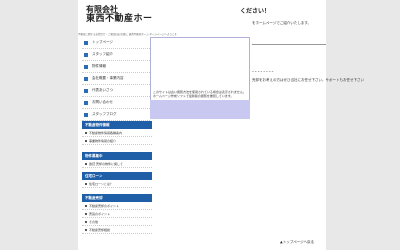 The height and width of the screenshot is (250, 400). I want to click on nav-item-blog: スタッフブログ, so click(116, 115).